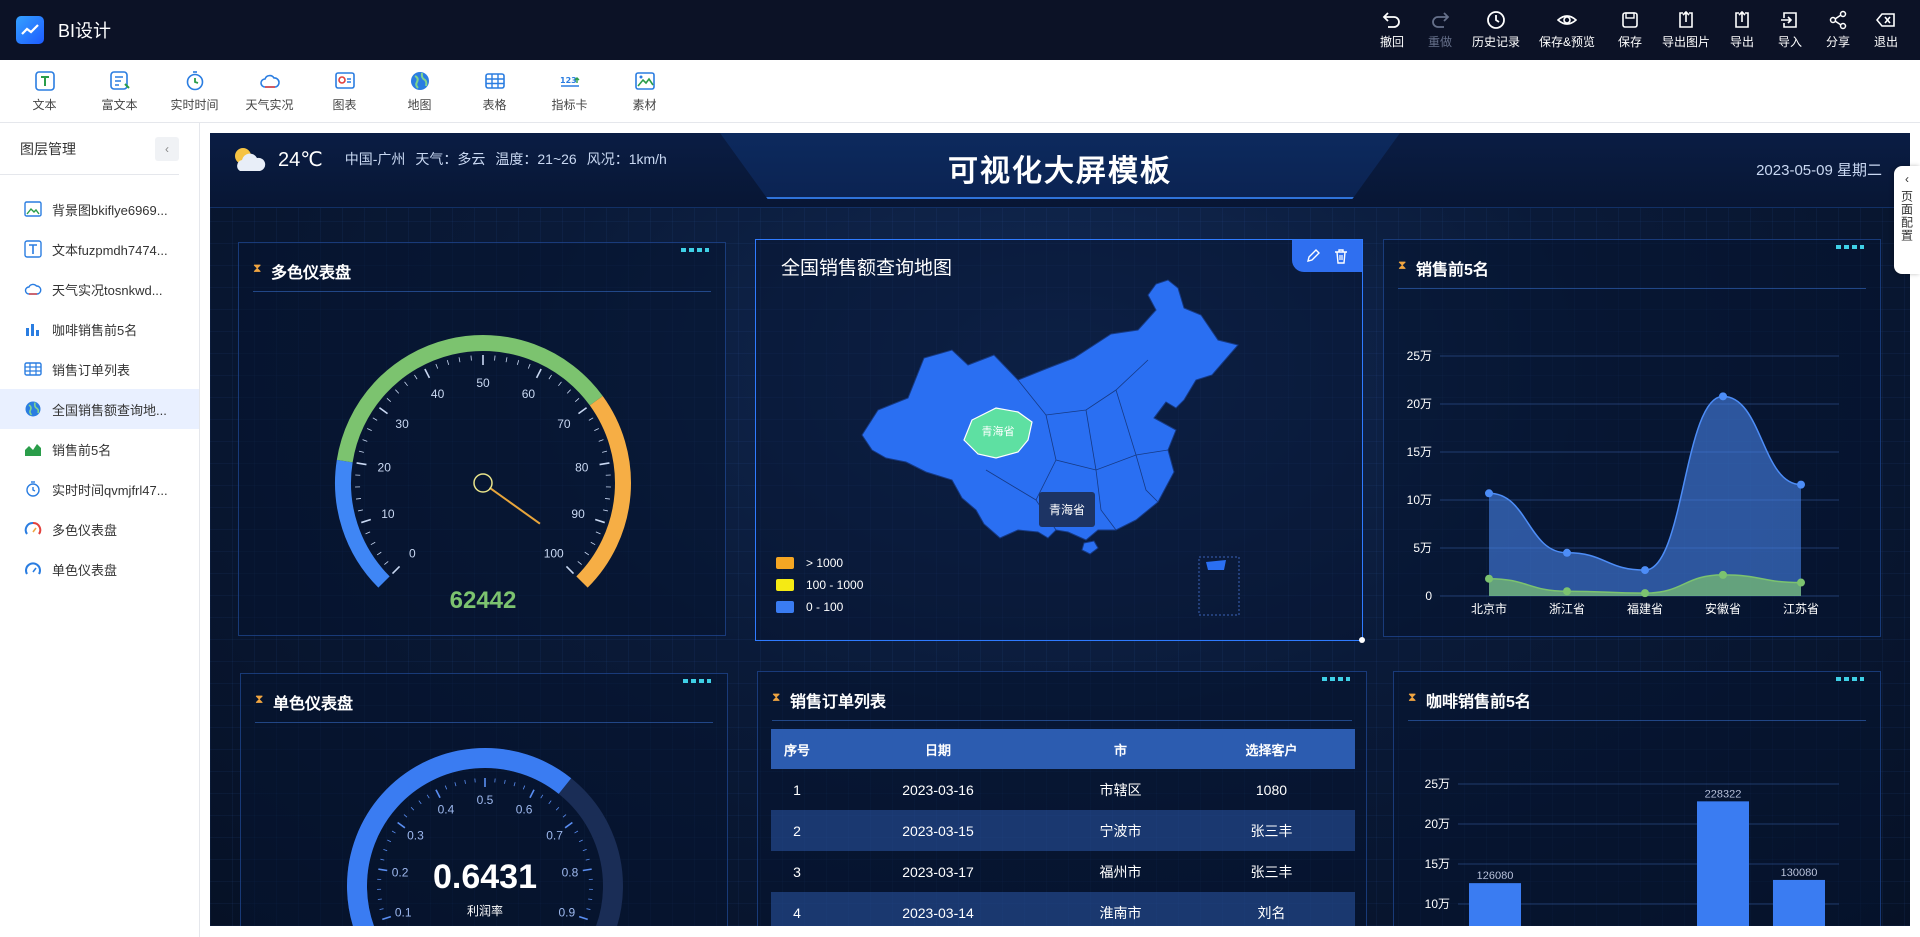 Image resolution: width=1920 pixels, height=937 pixels. What do you see at coordinates (1907, 220) in the screenshot?
I see `page-config-tab: ‹ 页面配置` at bounding box center [1907, 220].